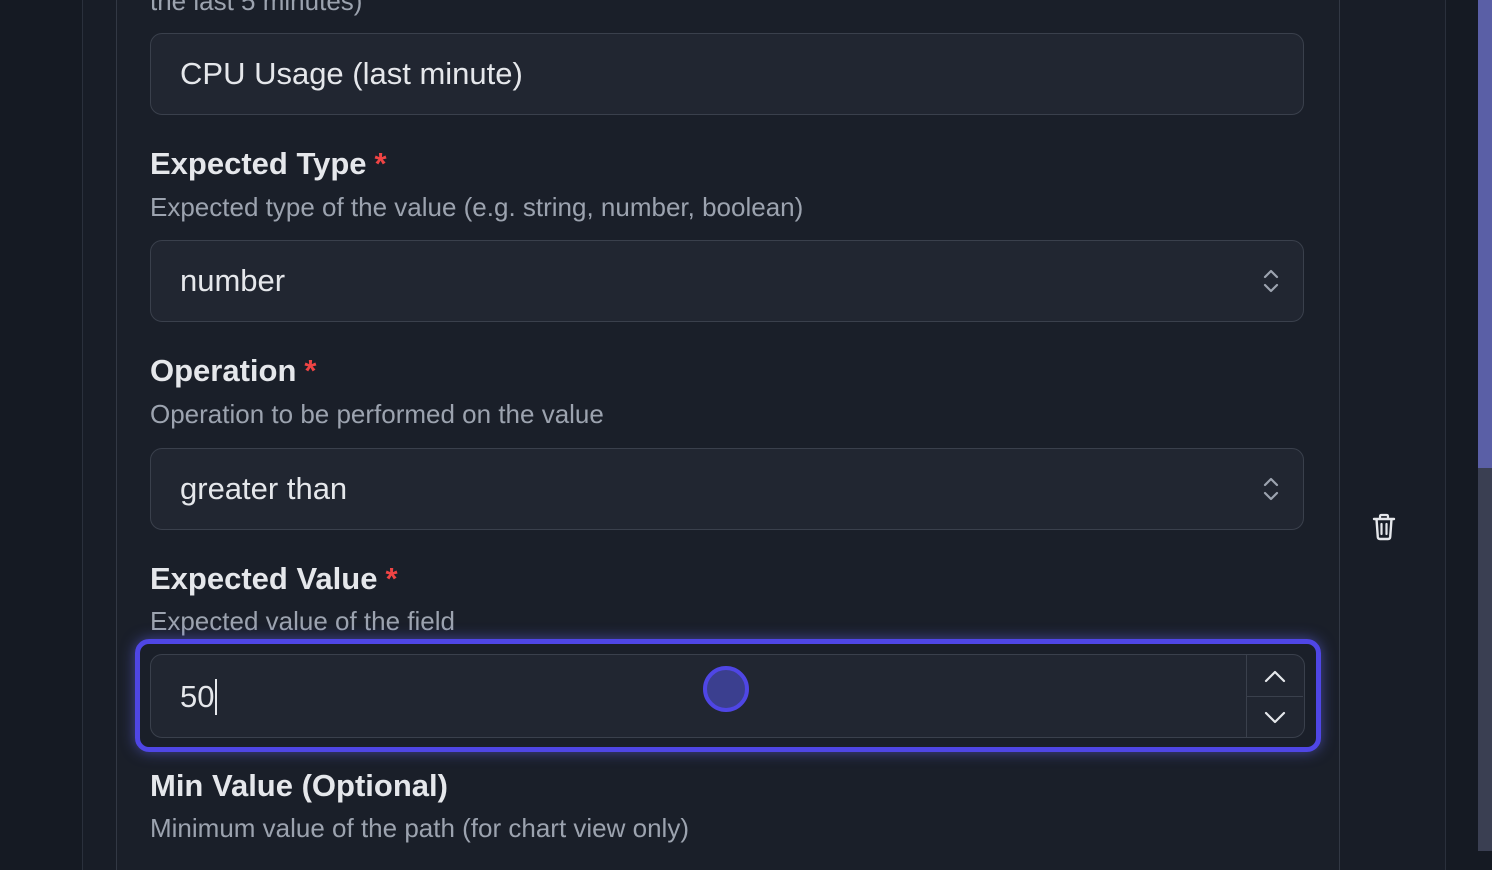 This screenshot has height=870, width=1492. I want to click on expected-value-label: Expected Value *, so click(274, 579).